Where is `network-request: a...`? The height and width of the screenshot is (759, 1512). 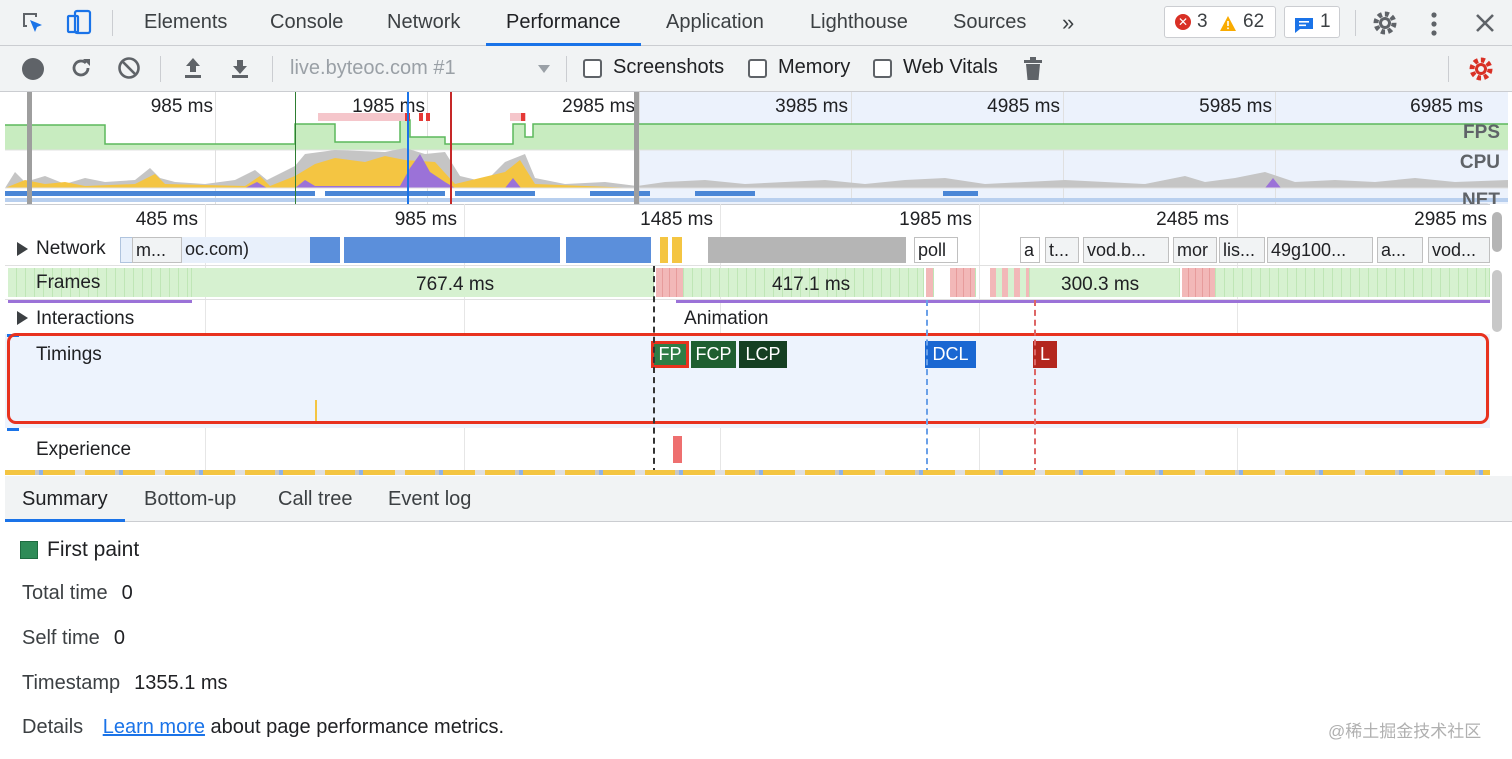
network-request: a... is located at coordinates (1400, 250).